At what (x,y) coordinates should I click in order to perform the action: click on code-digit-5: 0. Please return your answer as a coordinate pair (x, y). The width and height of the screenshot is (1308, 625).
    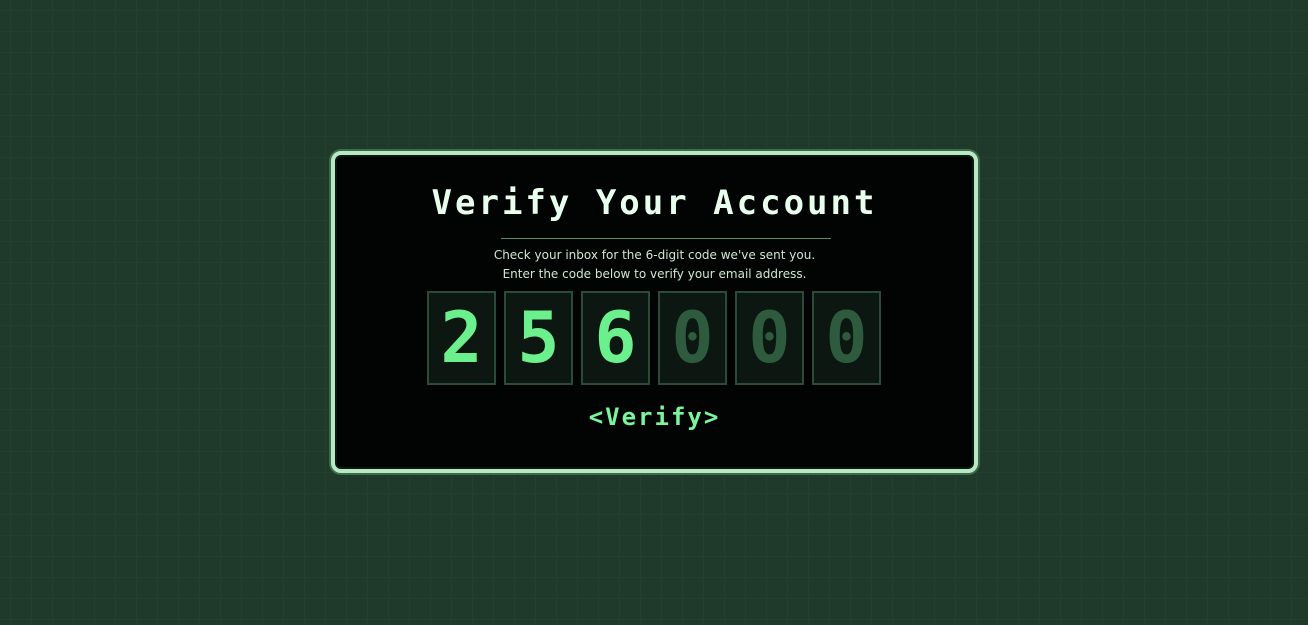
    Looking at the image, I should click on (769, 338).